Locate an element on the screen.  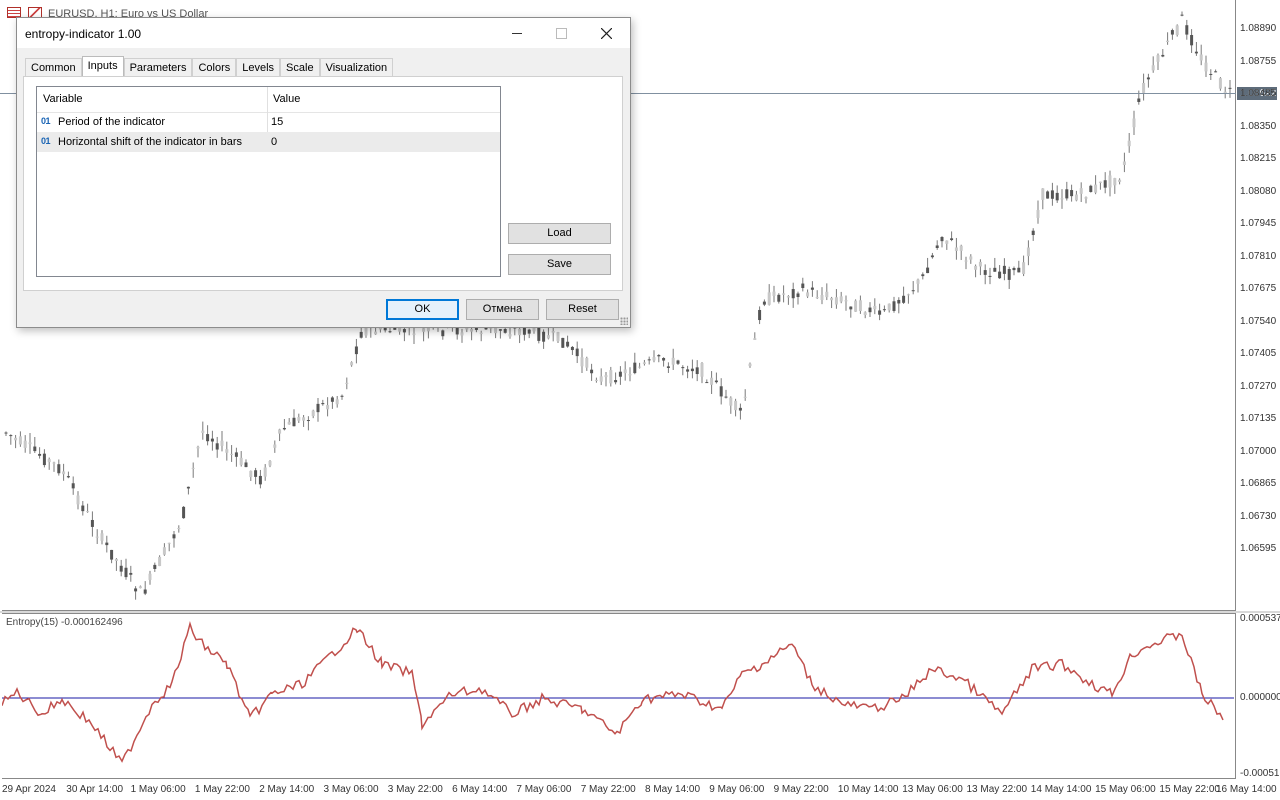
save-button: Save is located at coordinates (559, 264).